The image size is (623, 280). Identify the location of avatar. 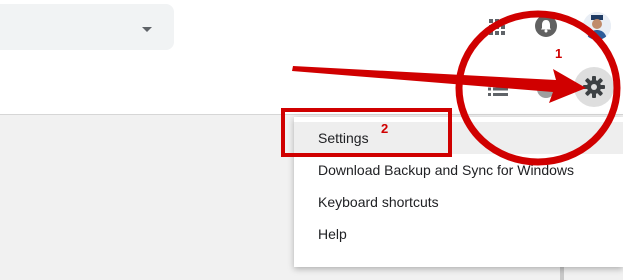
(597, 26).